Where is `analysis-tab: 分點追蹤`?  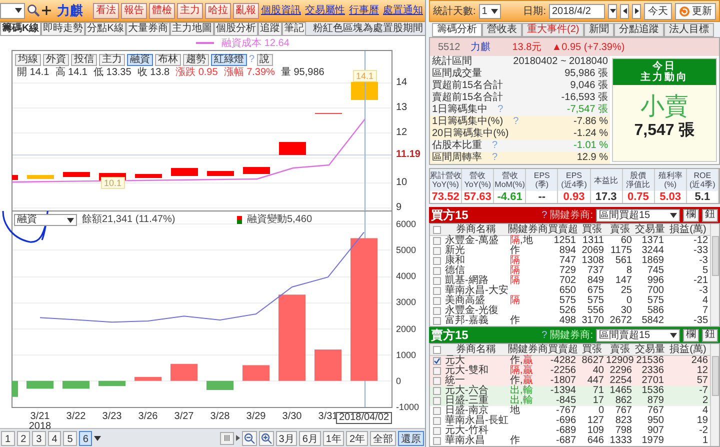 analysis-tab: 分點追蹤 is located at coordinates (639, 30).